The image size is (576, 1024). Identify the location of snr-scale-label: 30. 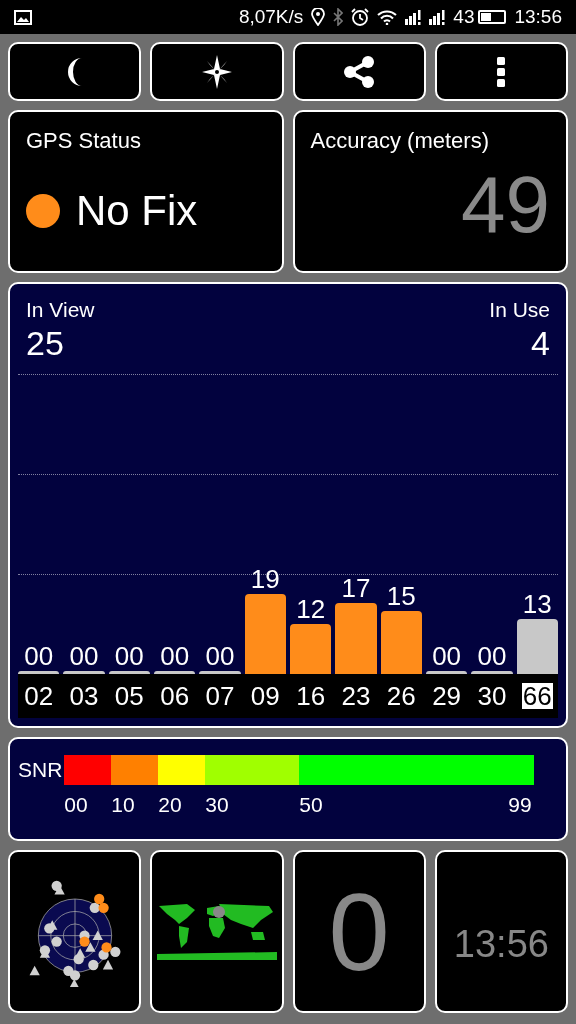
(217, 804).